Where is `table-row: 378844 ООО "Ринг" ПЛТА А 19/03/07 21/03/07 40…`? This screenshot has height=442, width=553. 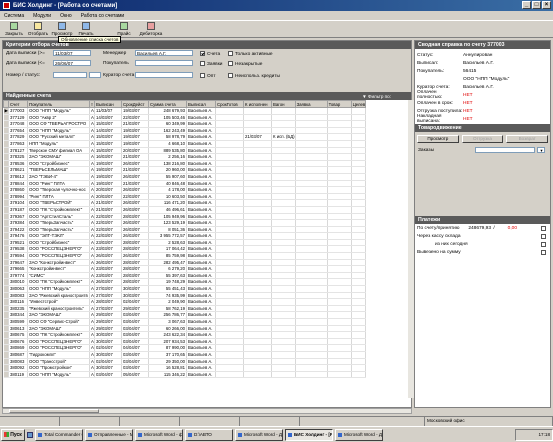
table-row: 378844 ООО "Ринг" ПЛТА А 19/03/07 21/03/07 40… is located at coordinates (185, 184).